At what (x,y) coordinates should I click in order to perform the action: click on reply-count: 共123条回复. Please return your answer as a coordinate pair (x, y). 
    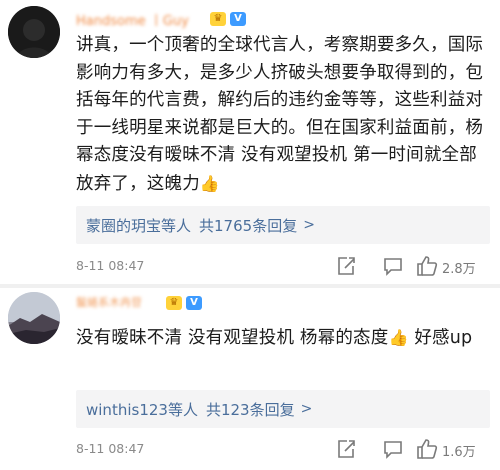
    Looking at the image, I should click on (250, 409).